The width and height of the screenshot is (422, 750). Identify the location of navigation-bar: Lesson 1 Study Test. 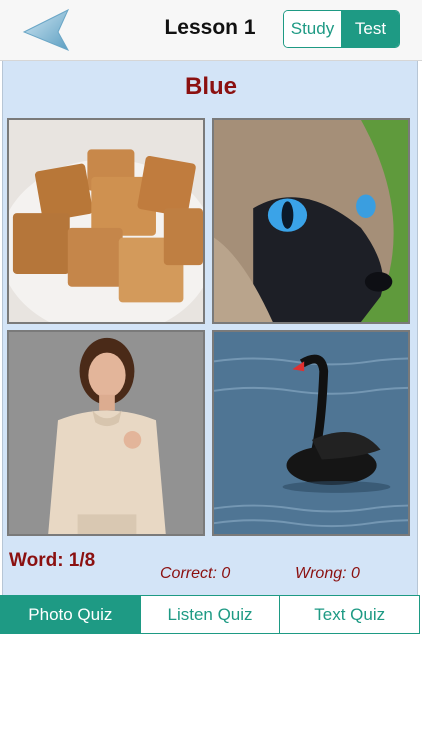
(211, 30).